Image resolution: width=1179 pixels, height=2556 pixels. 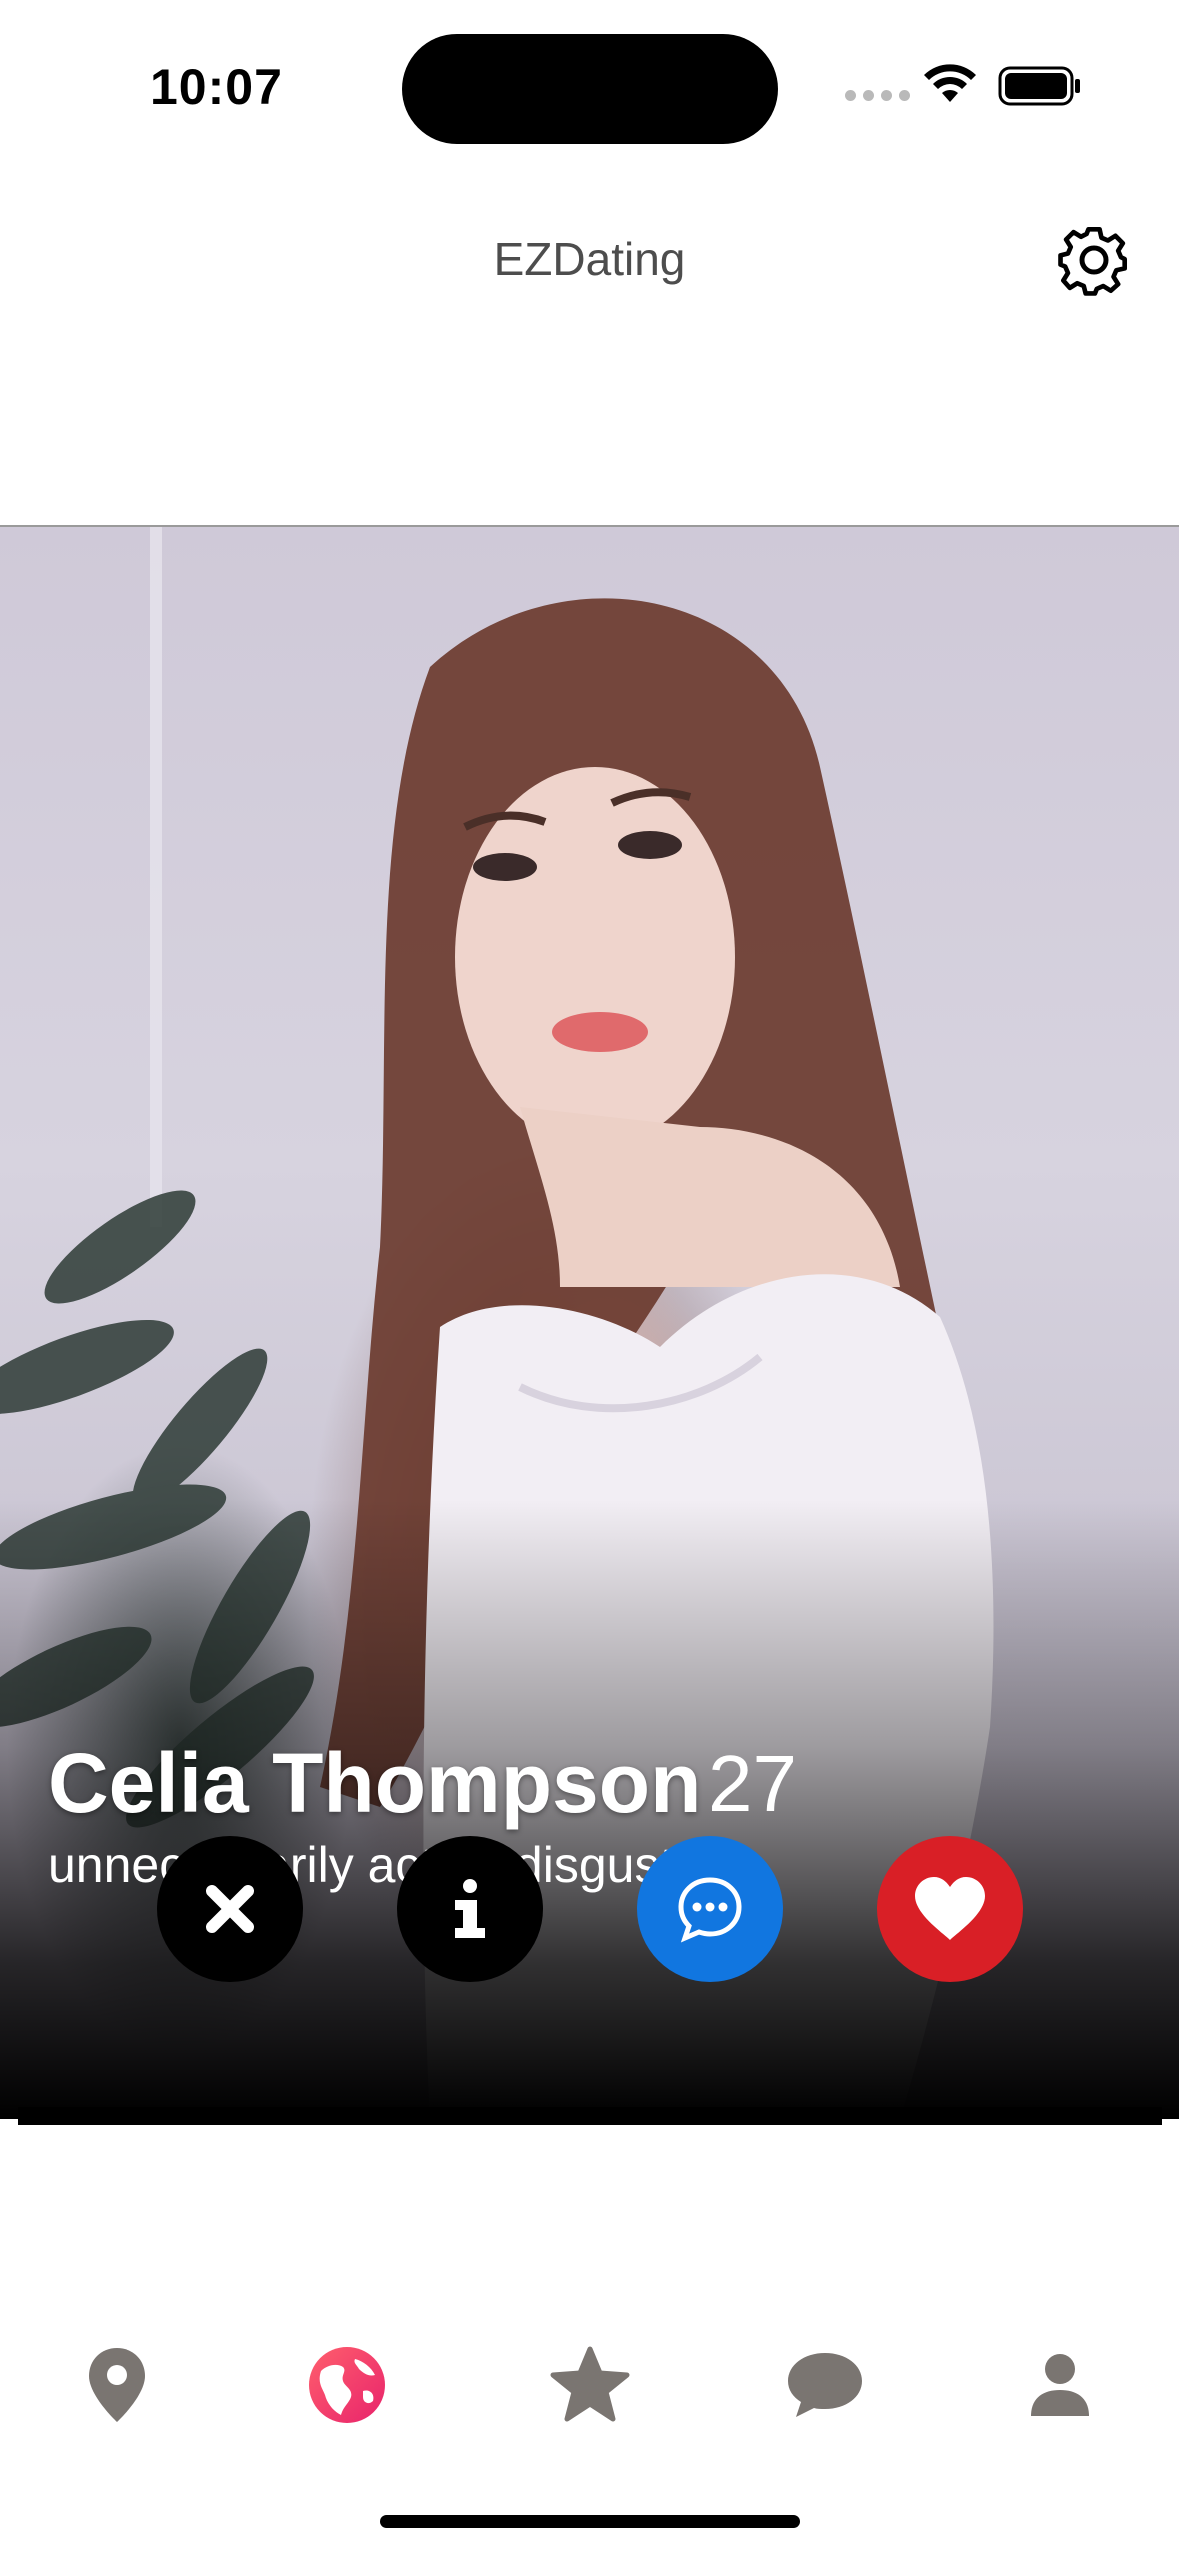 What do you see at coordinates (375, 1783) in the screenshot?
I see `profile-name: Celia Thompson` at bounding box center [375, 1783].